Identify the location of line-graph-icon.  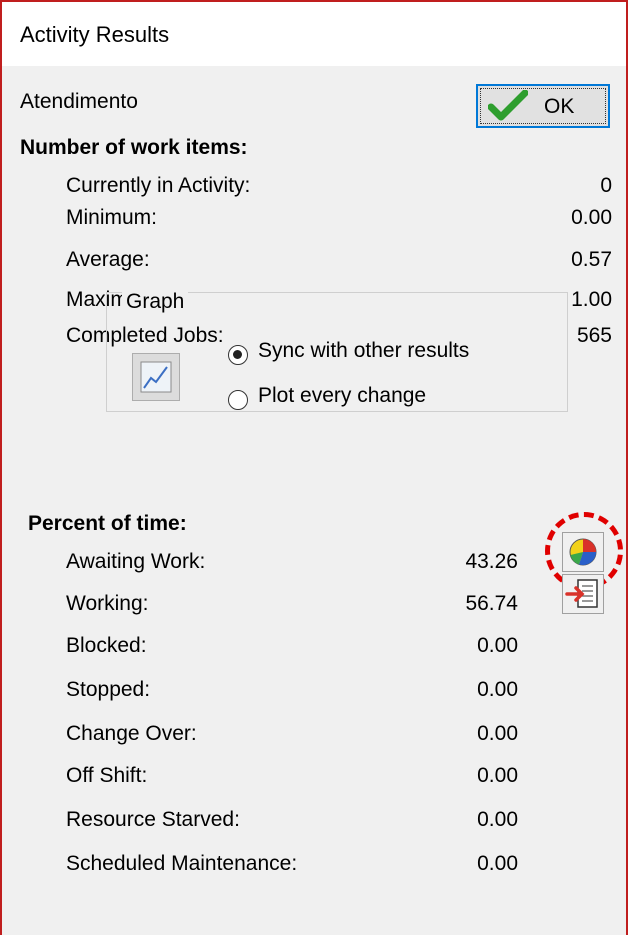
(156, 377).